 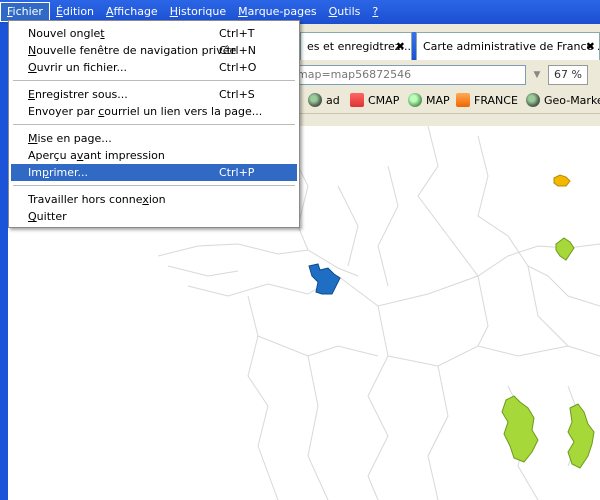 What do you see at coordinates (33, 138) in the screenshot?
I see `menu-item-page-setup-accel: M` at bounding box center [33, 138].